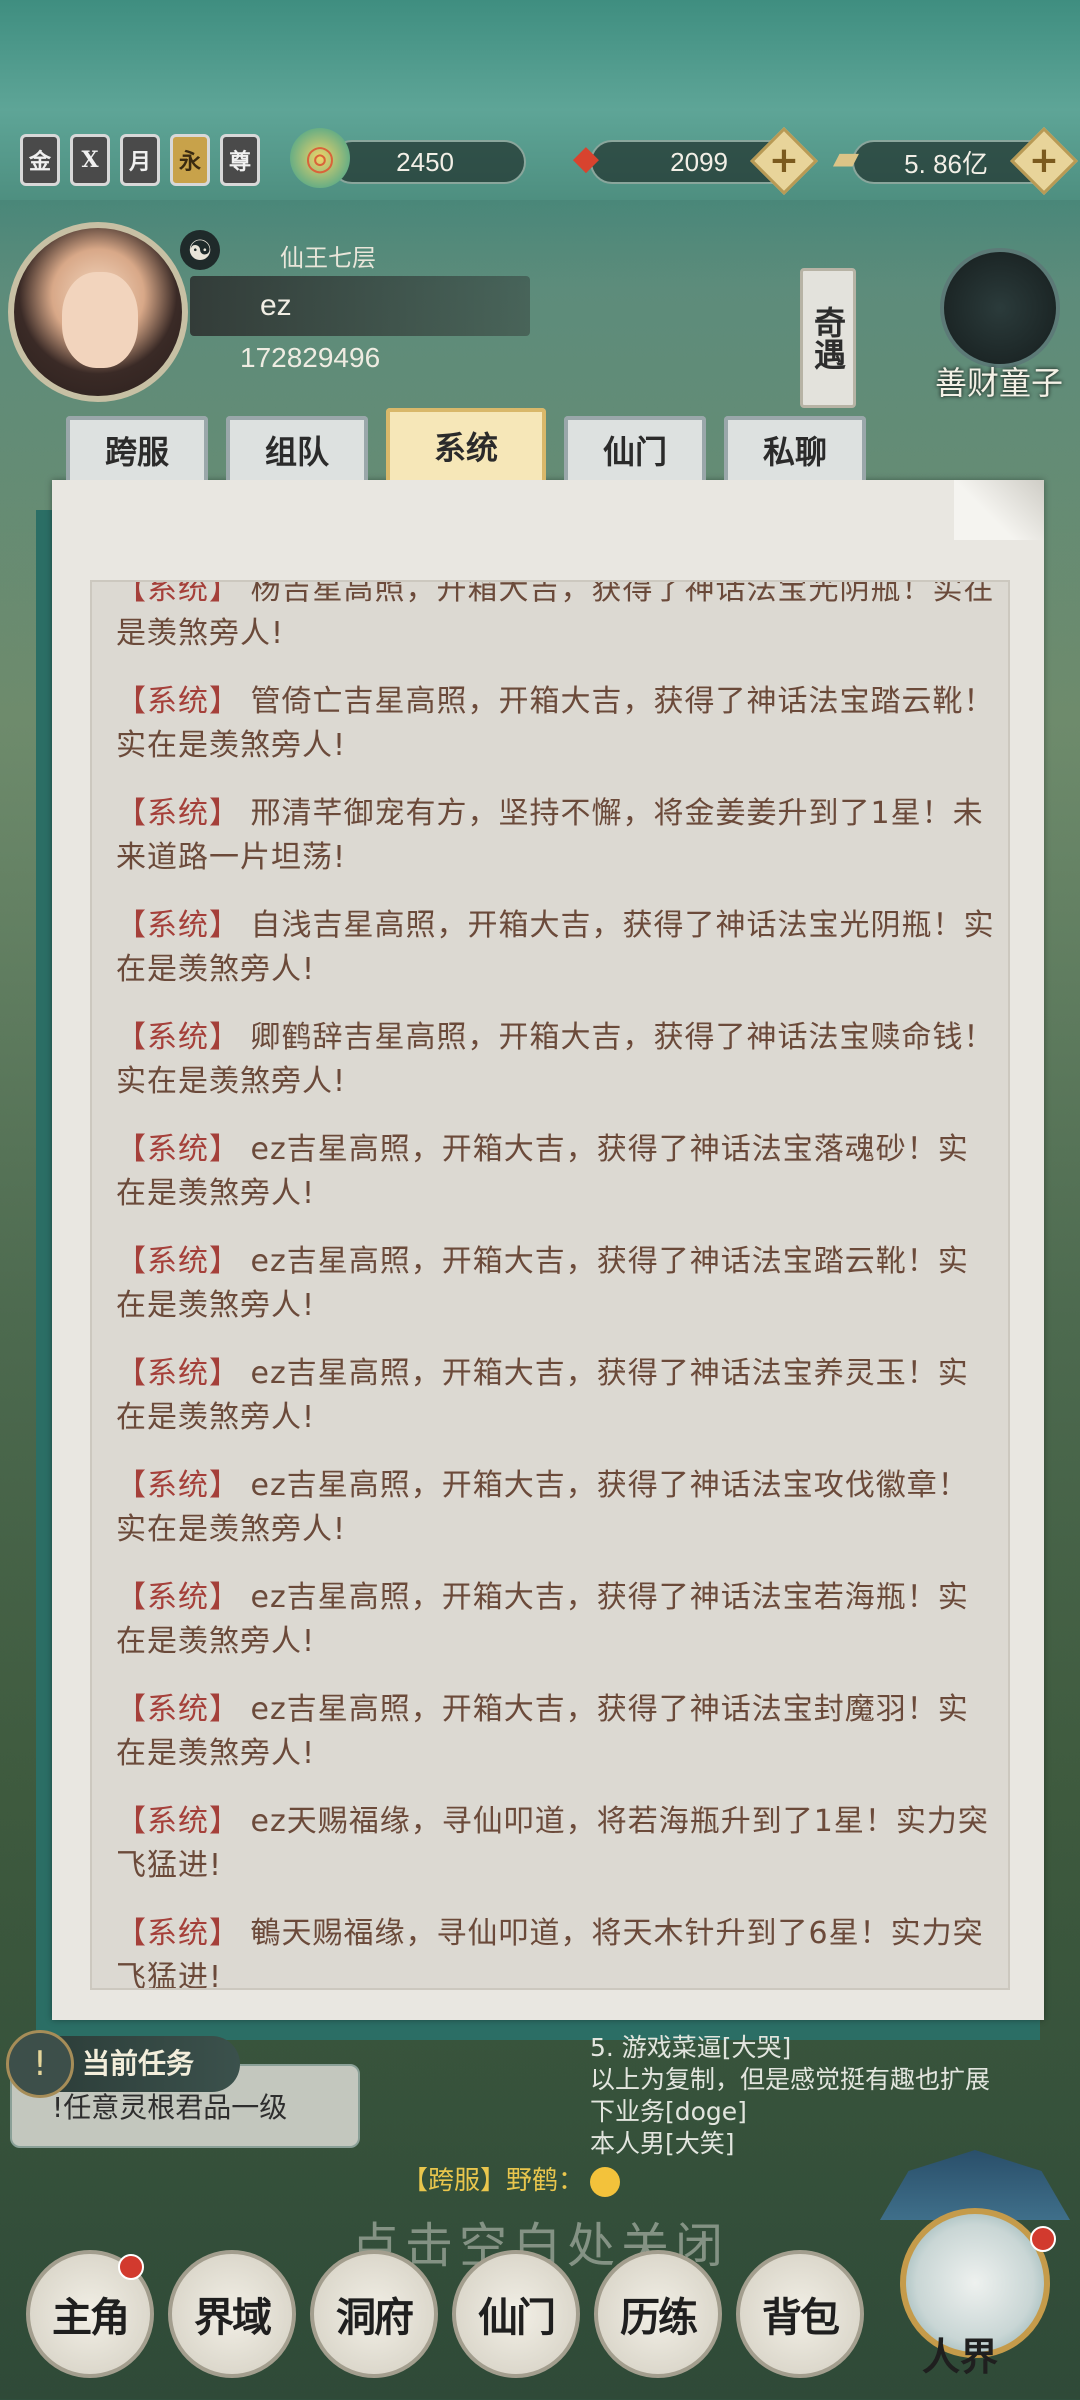  Describe the element at coordinates (828, 338) in the screenshot. I see `adventure-button: 奇遇` at that location.